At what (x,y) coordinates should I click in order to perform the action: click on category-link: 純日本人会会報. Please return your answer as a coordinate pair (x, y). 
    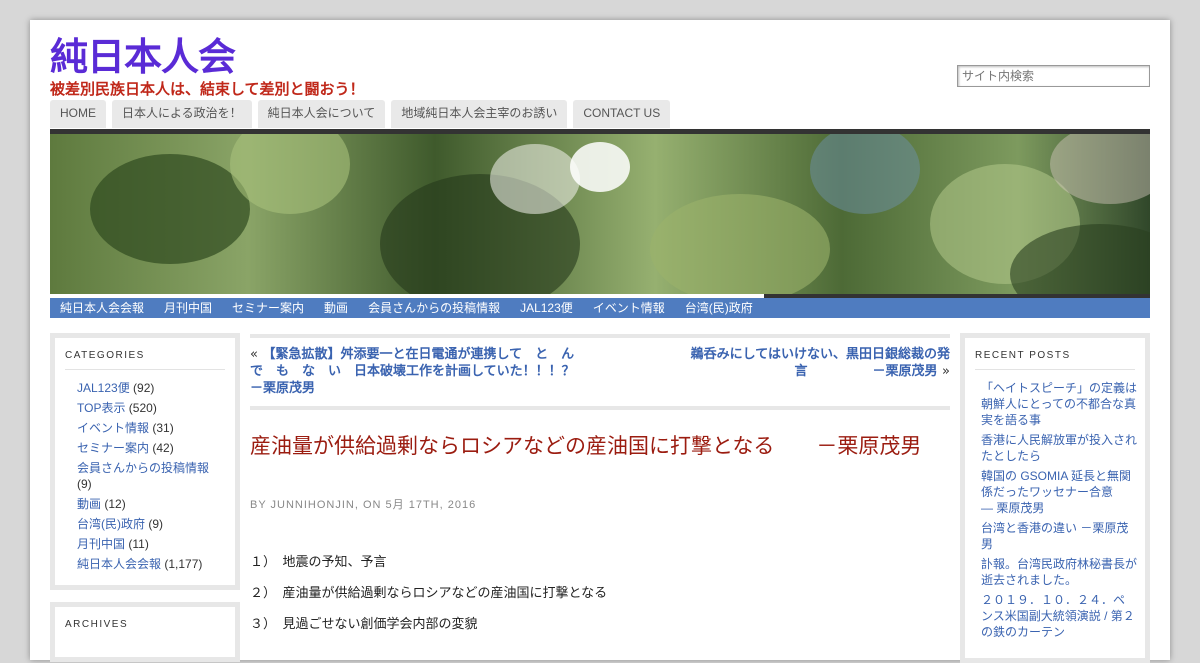
    Looking at the image, I should click on (119, 564).